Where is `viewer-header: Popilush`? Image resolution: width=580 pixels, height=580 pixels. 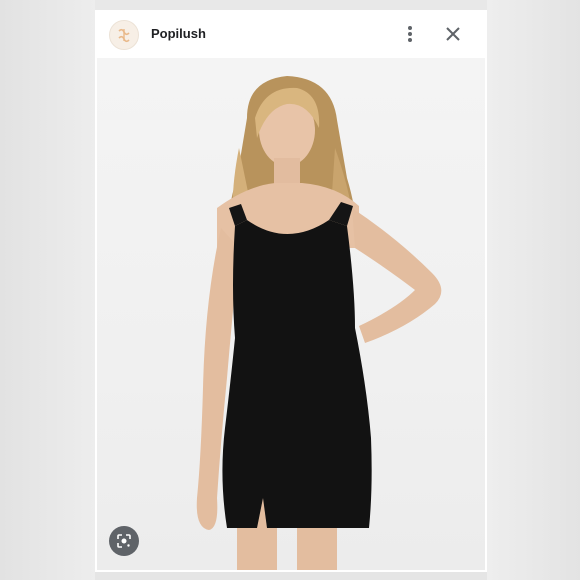 viewer-header: Popilush is located at coordinates (291, 34).